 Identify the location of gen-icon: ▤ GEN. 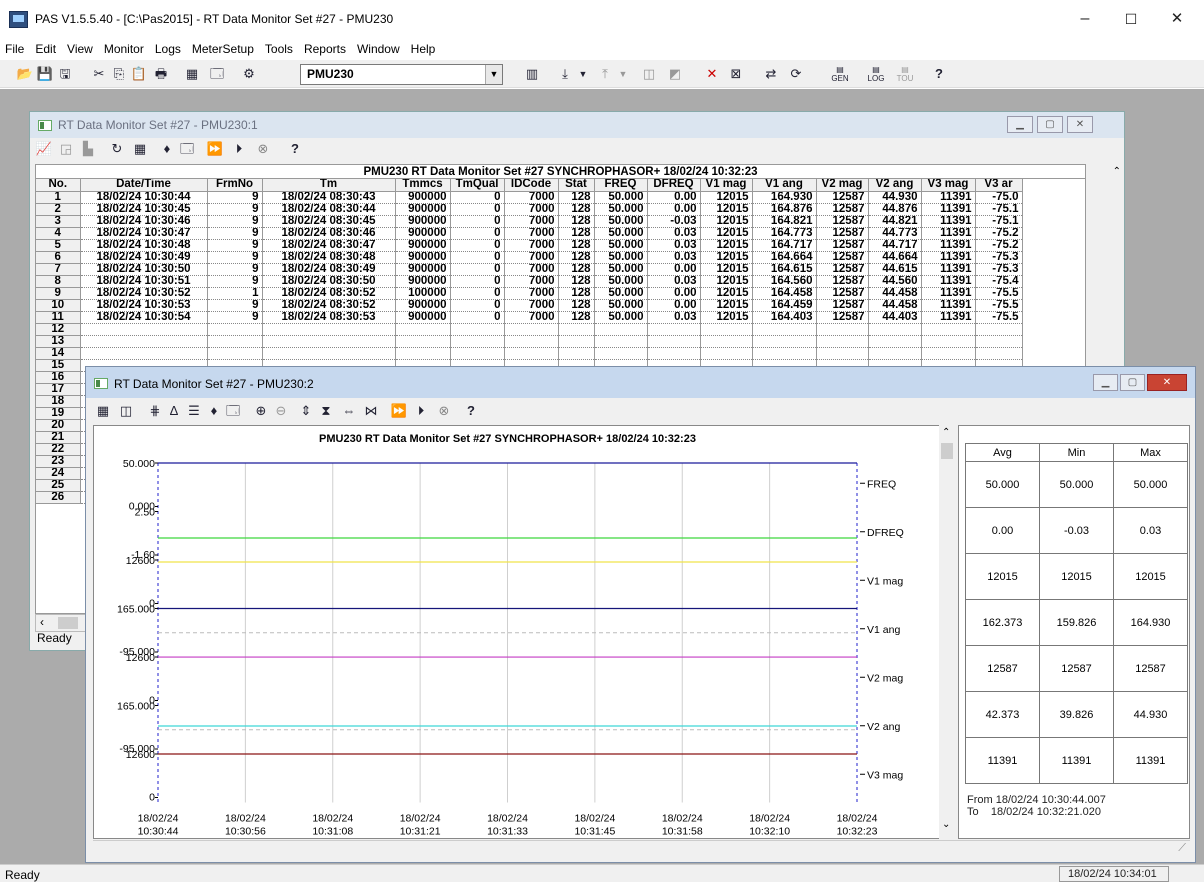
(840, 74).